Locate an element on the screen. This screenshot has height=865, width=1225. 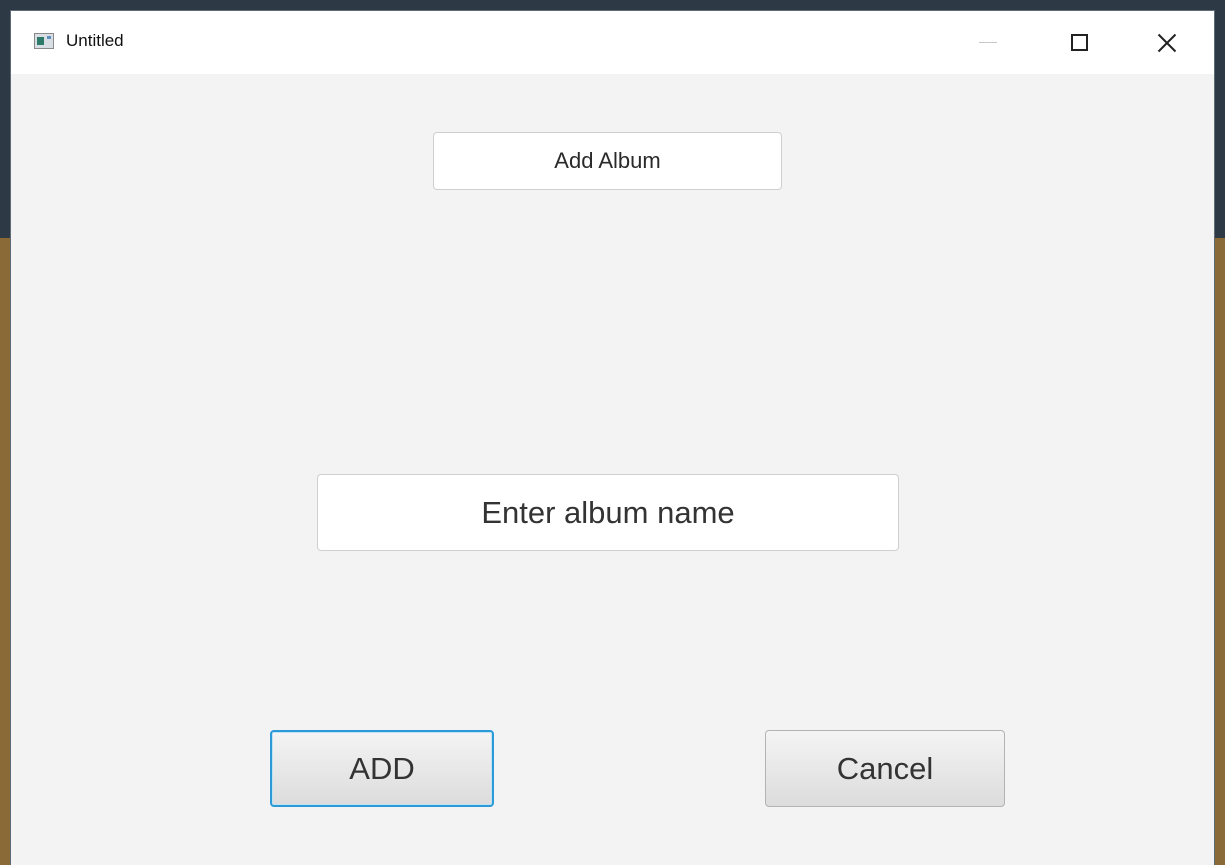
app-window-icon is located at coordinates (44, 41).